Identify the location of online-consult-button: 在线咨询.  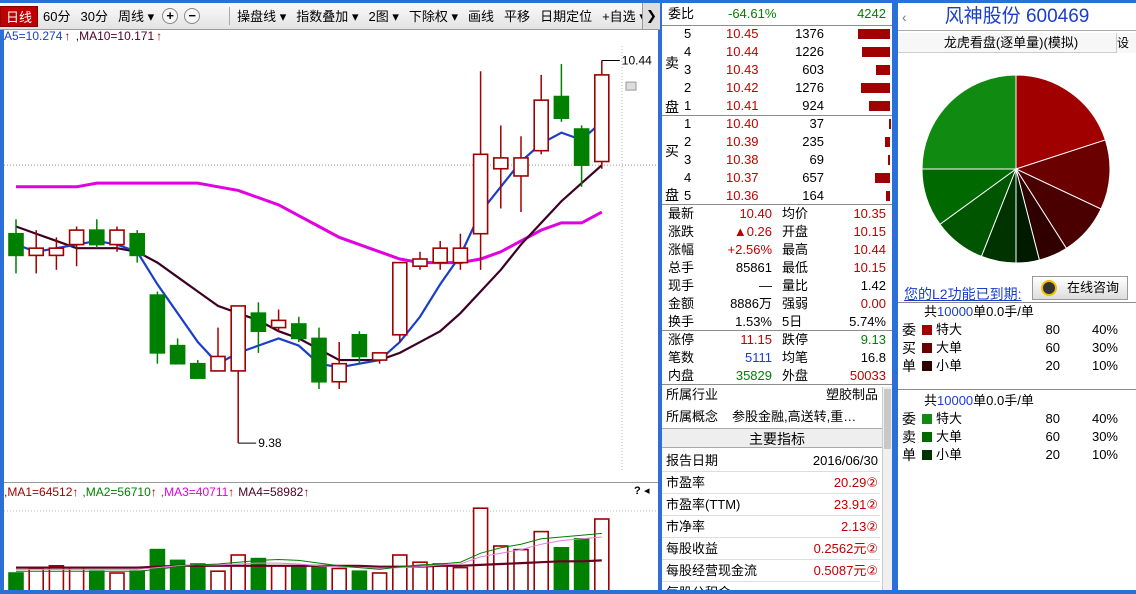
(1080, 288).